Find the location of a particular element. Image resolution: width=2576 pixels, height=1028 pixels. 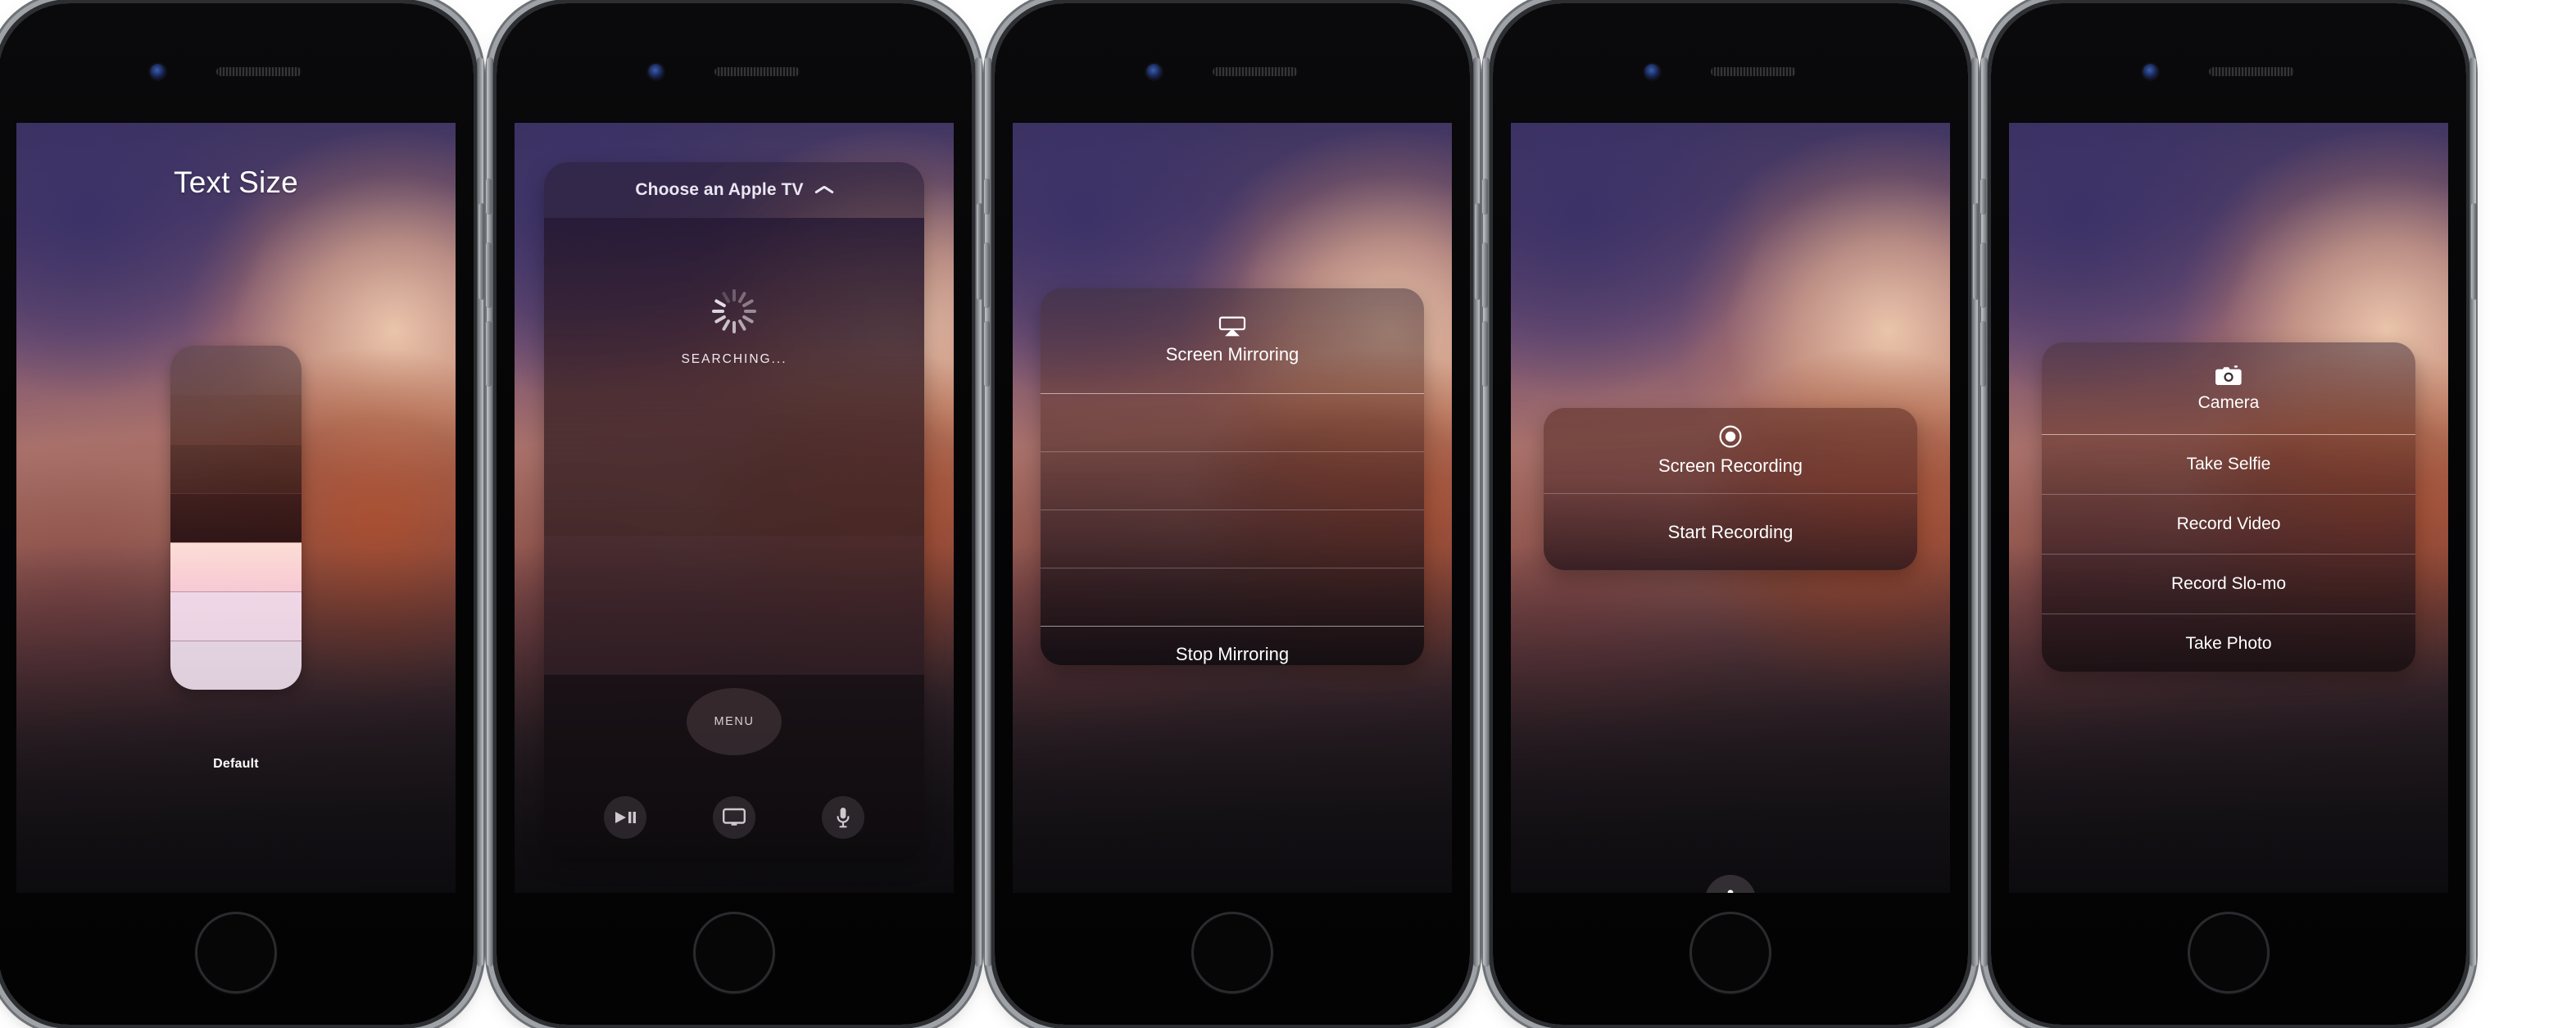

camera-menu-header: Camera is located at coordinates (2228, 388).